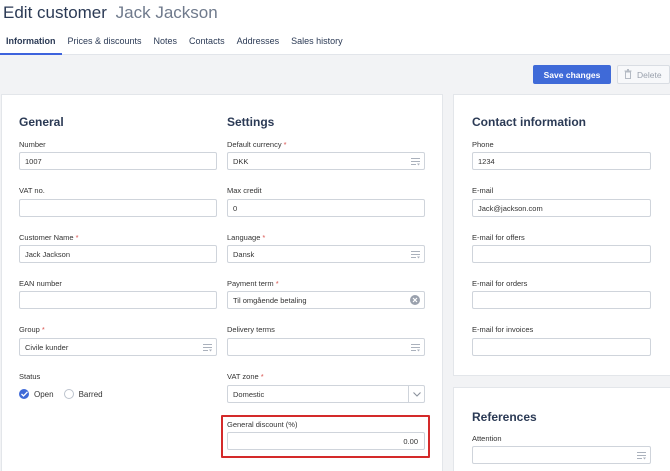 The width and height of the screenshot is (670, 471). I want to click on status-open-label: Open, so click(44, 394).